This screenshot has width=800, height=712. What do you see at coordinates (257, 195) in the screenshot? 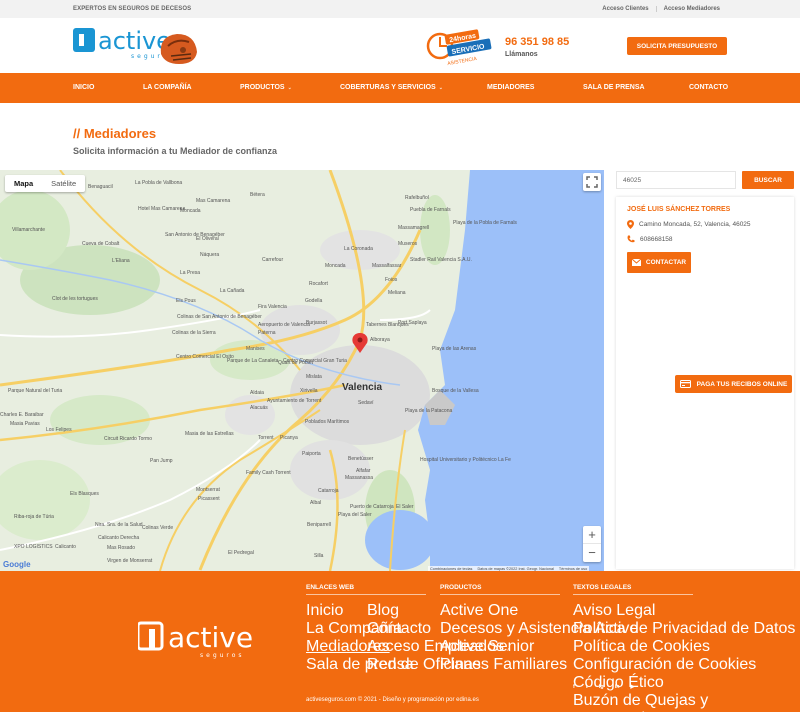
I see `map-place-label: Bétera` at bounding box center [257, 195].